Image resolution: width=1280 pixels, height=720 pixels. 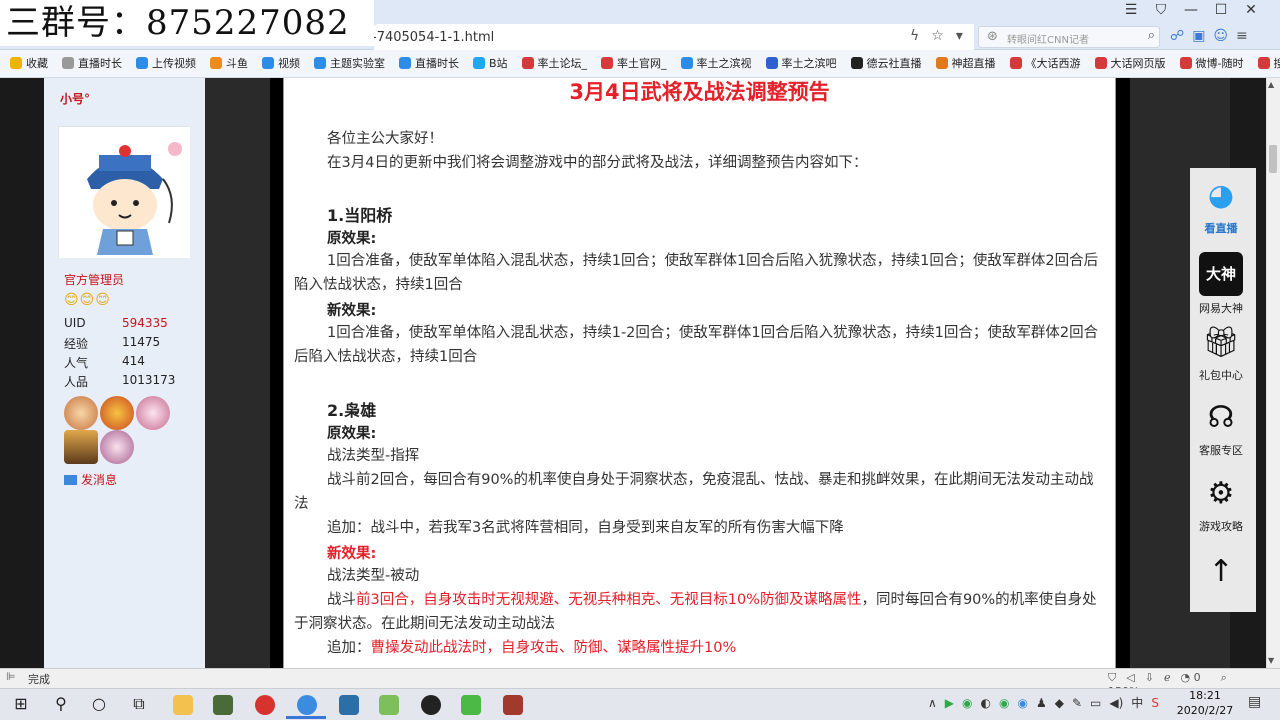 I want to click on new-effect-highlight: 前3回合，自身攻击时无视规避、无视兵种相克、无视目标10%防御及谋略属性, so click(x=609, y=600).